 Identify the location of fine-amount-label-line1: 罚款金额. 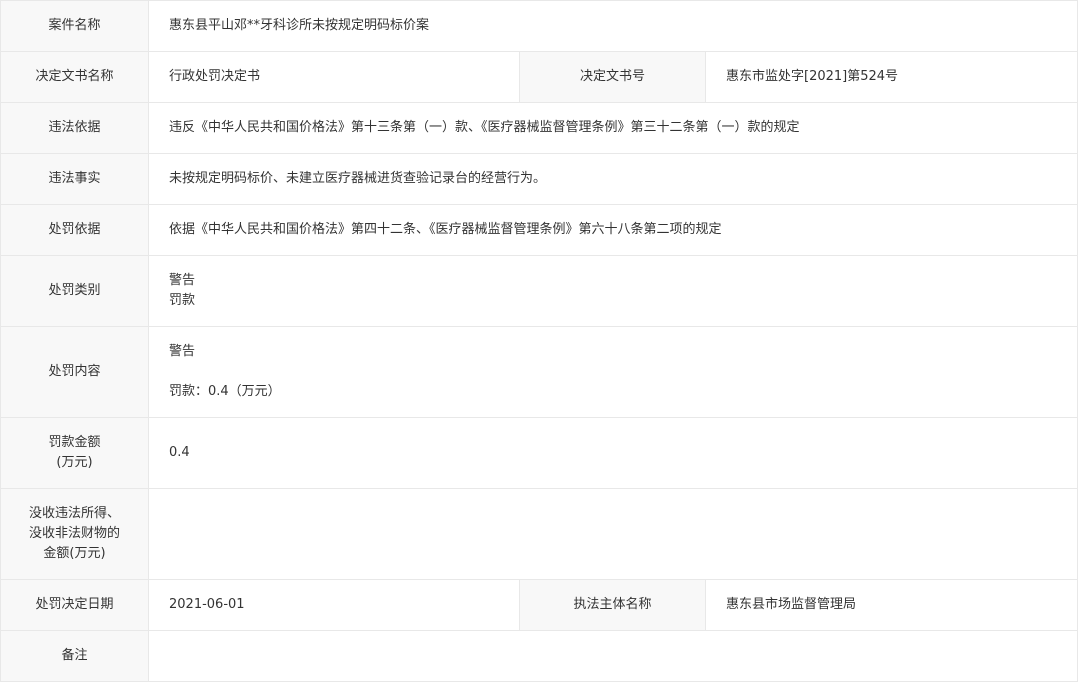
(74, 442).